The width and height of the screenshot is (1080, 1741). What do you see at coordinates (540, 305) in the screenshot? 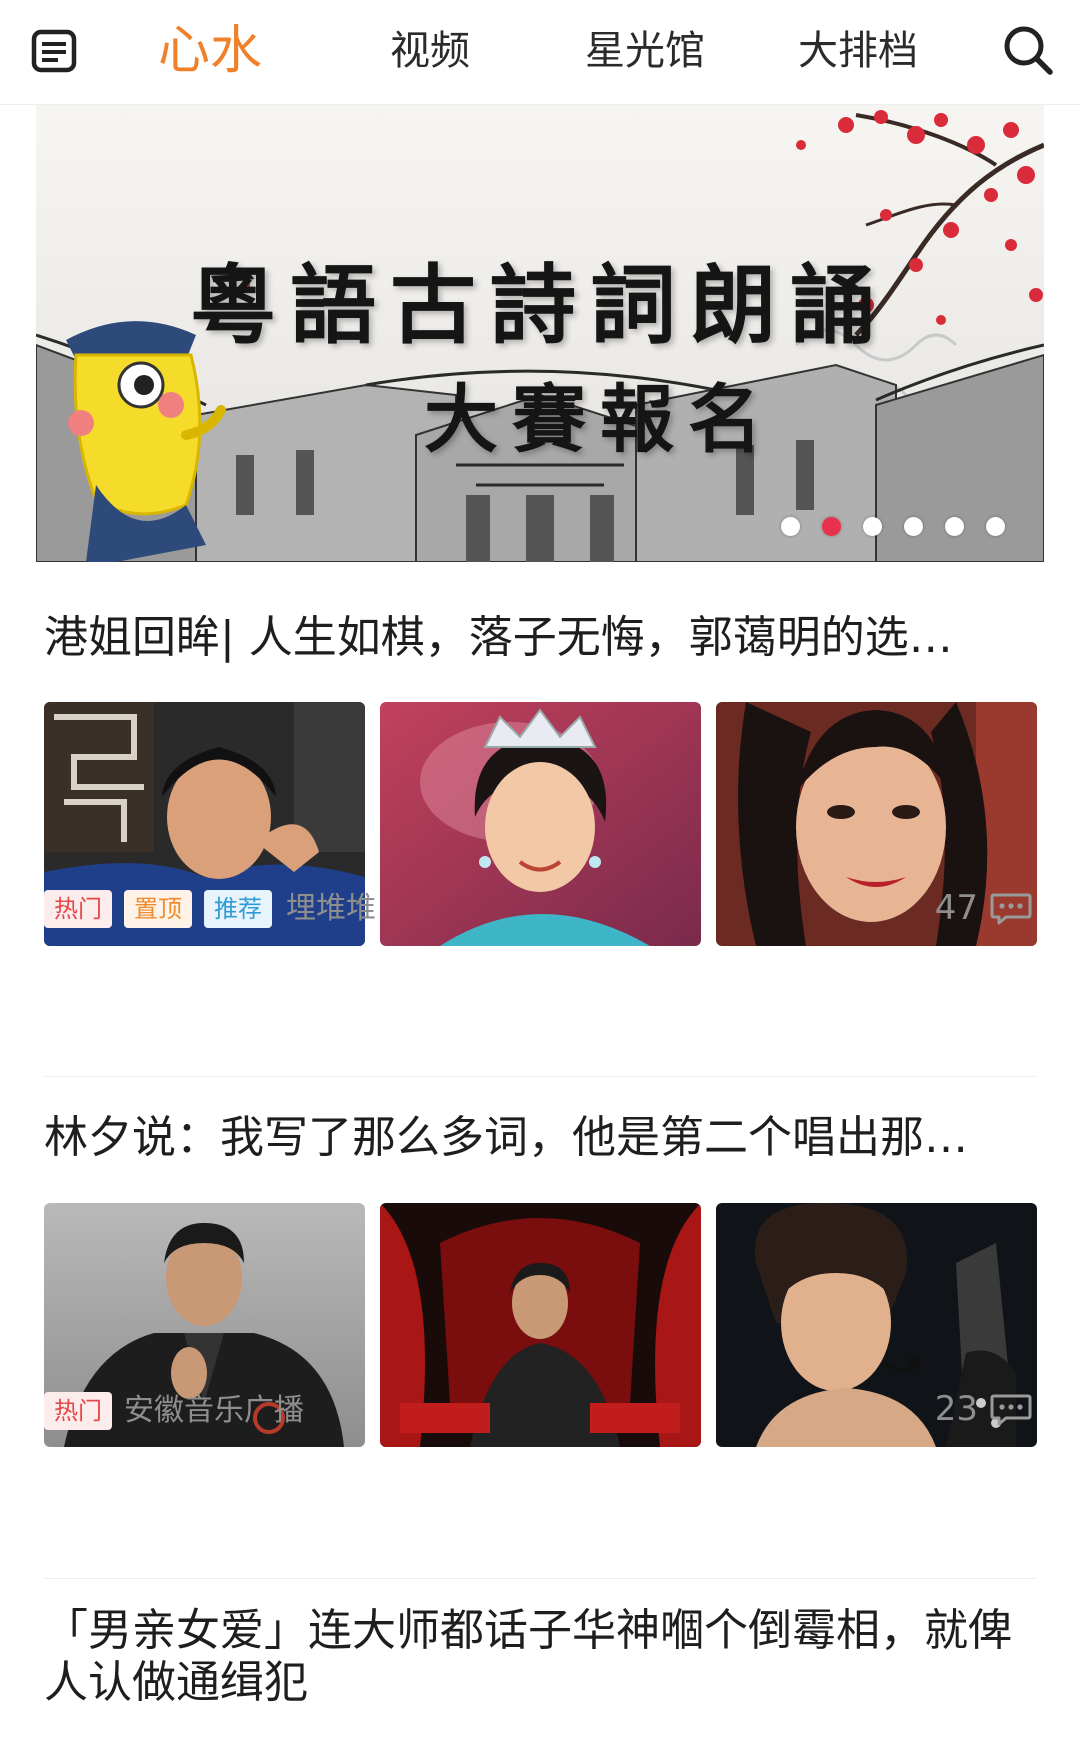
I see `banner-title-line1: 粵語古詩詞朗誦` at bounding box center [540, 305].